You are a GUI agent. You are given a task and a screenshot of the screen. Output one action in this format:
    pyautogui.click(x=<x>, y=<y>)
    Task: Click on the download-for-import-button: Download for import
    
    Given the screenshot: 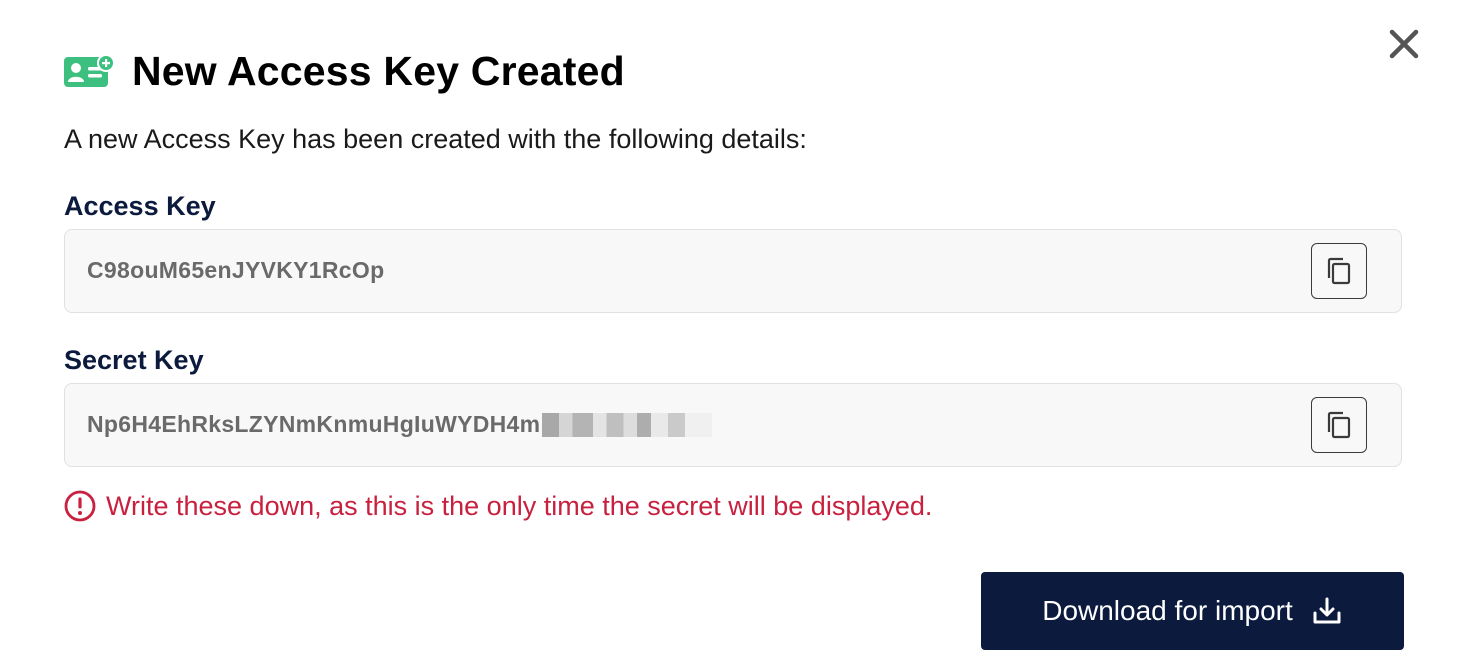 What is the action you would take?
    pyautogui.click(x=1192, y=611)
    